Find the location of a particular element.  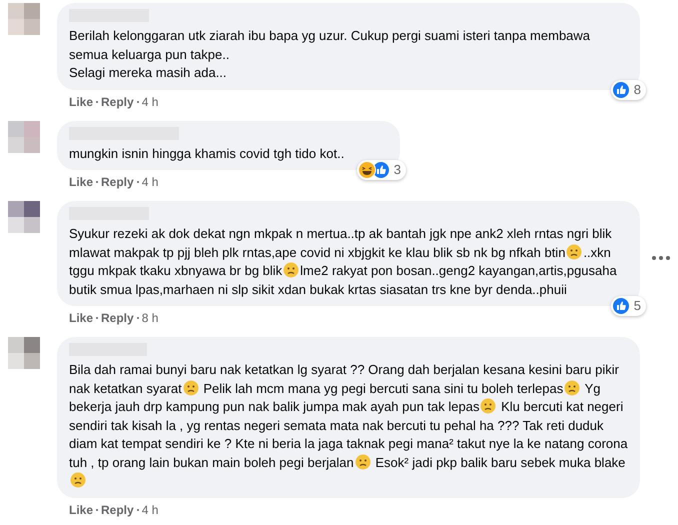

timestamp: 8 h is located at coordinates (150, 318).